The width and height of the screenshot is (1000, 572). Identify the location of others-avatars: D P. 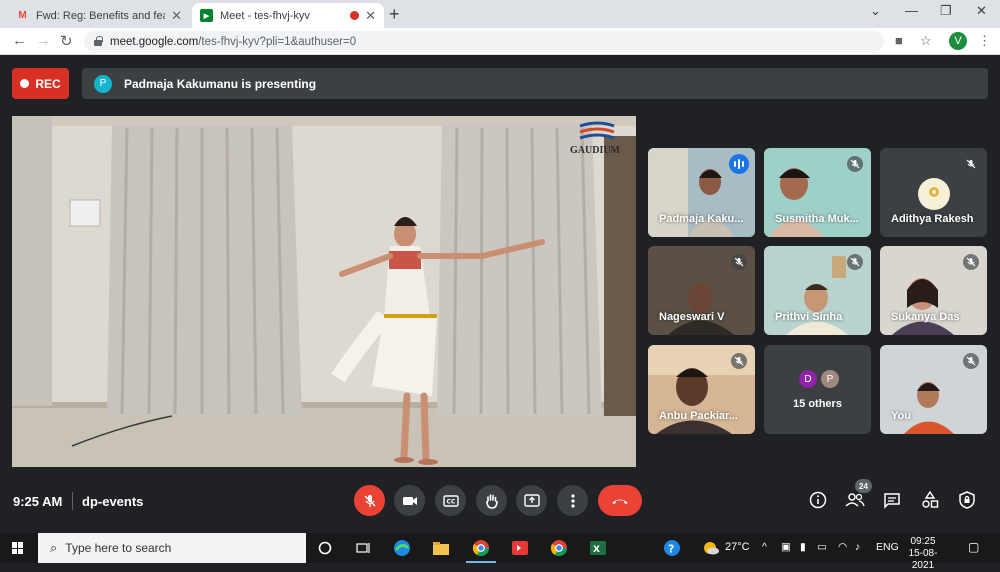
(819, 379).